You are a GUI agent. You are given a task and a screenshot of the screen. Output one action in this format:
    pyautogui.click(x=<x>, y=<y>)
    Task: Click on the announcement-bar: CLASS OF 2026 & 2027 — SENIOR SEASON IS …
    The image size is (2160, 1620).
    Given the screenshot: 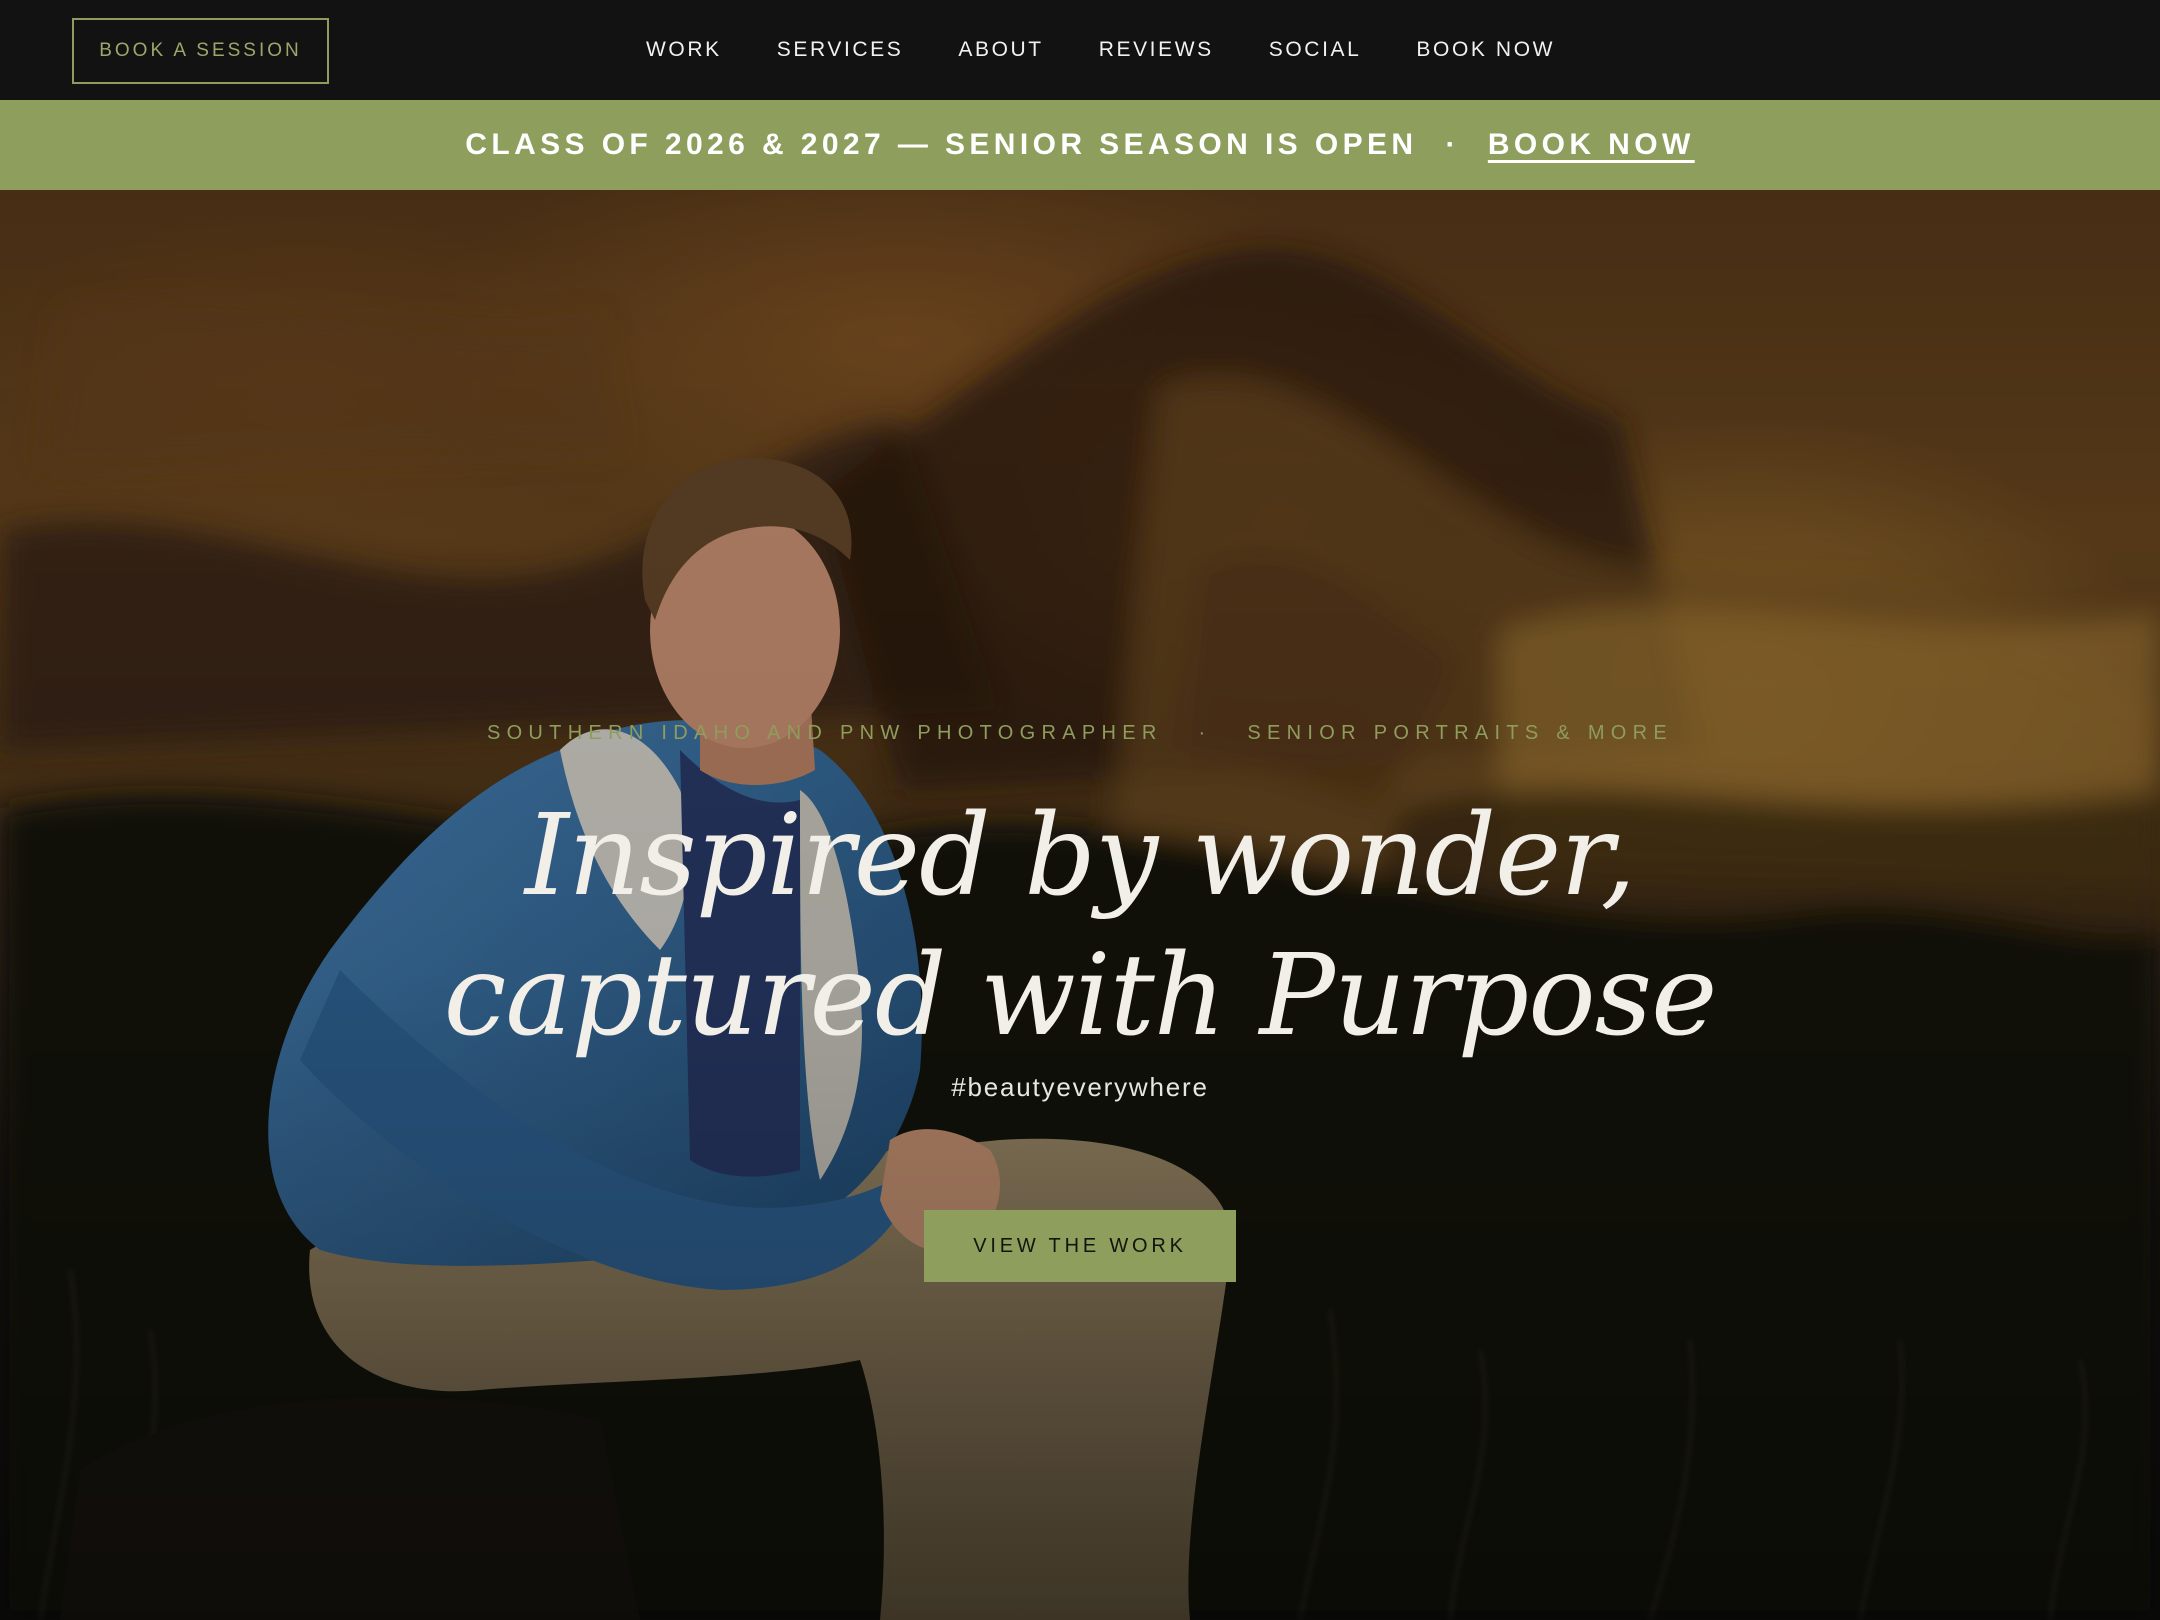 What is the action you would take?
    pyautogui.click(x=1080, y=145)
    